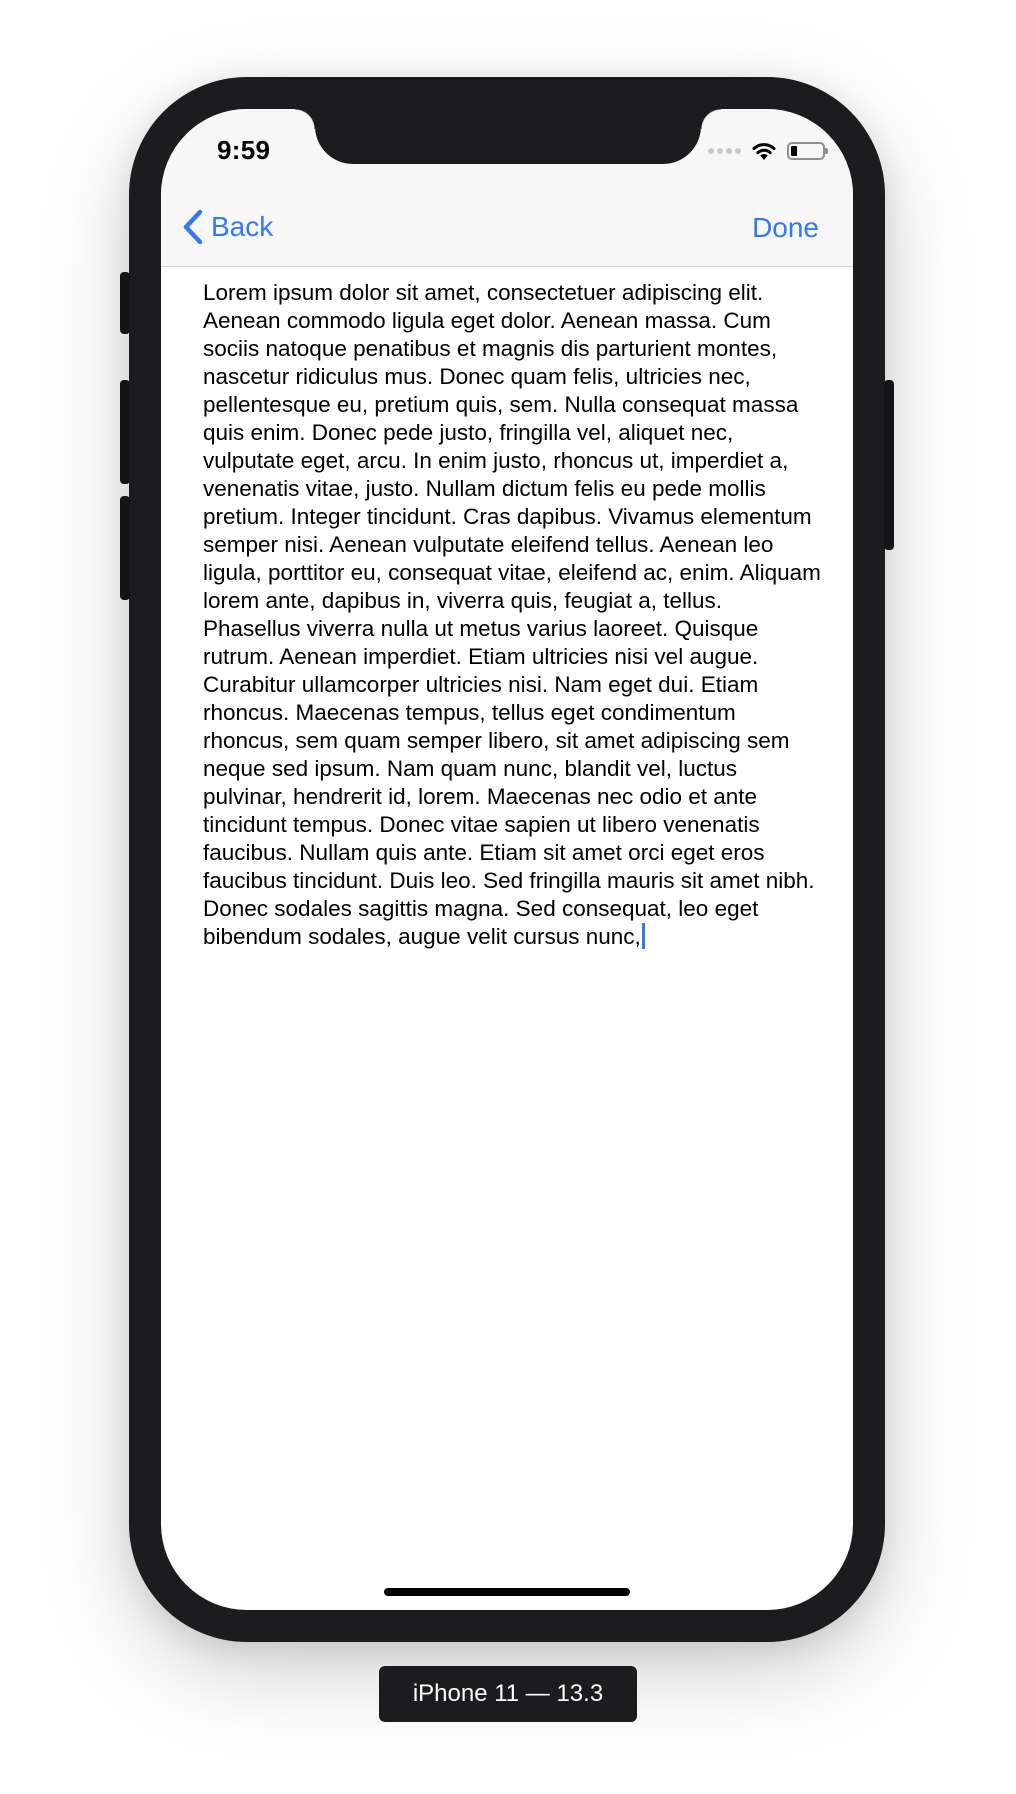 This screenshot has width=1016, height=1794. What do you see at coordinates (125, 432) in the screenshot?
I see `volume-up-button` at bounding box center [125, 432].